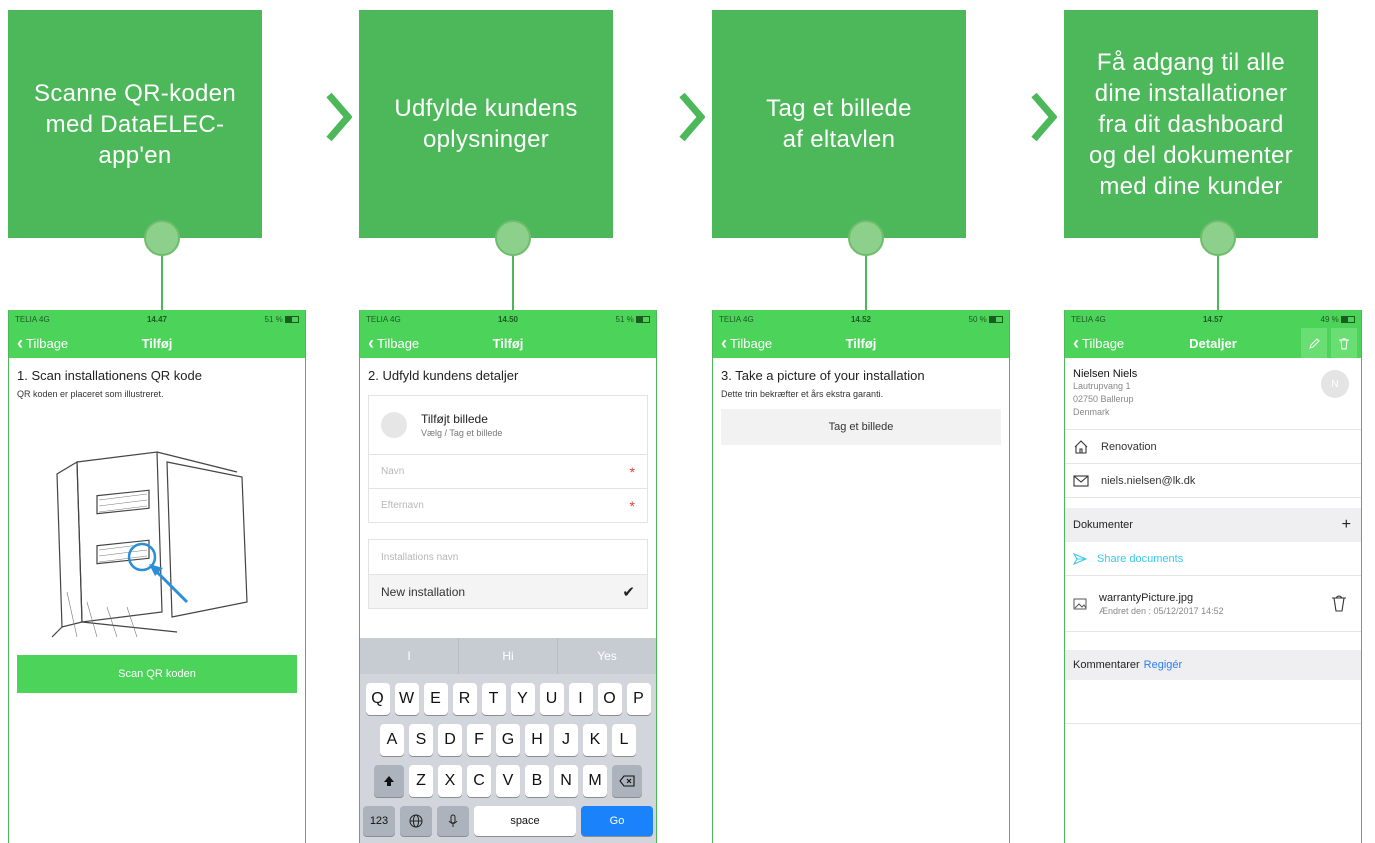 The image size is (1375, 843). Describe the element at coordinates (1080, 603) in the screenshot. I see `image-file-icon` at that location.